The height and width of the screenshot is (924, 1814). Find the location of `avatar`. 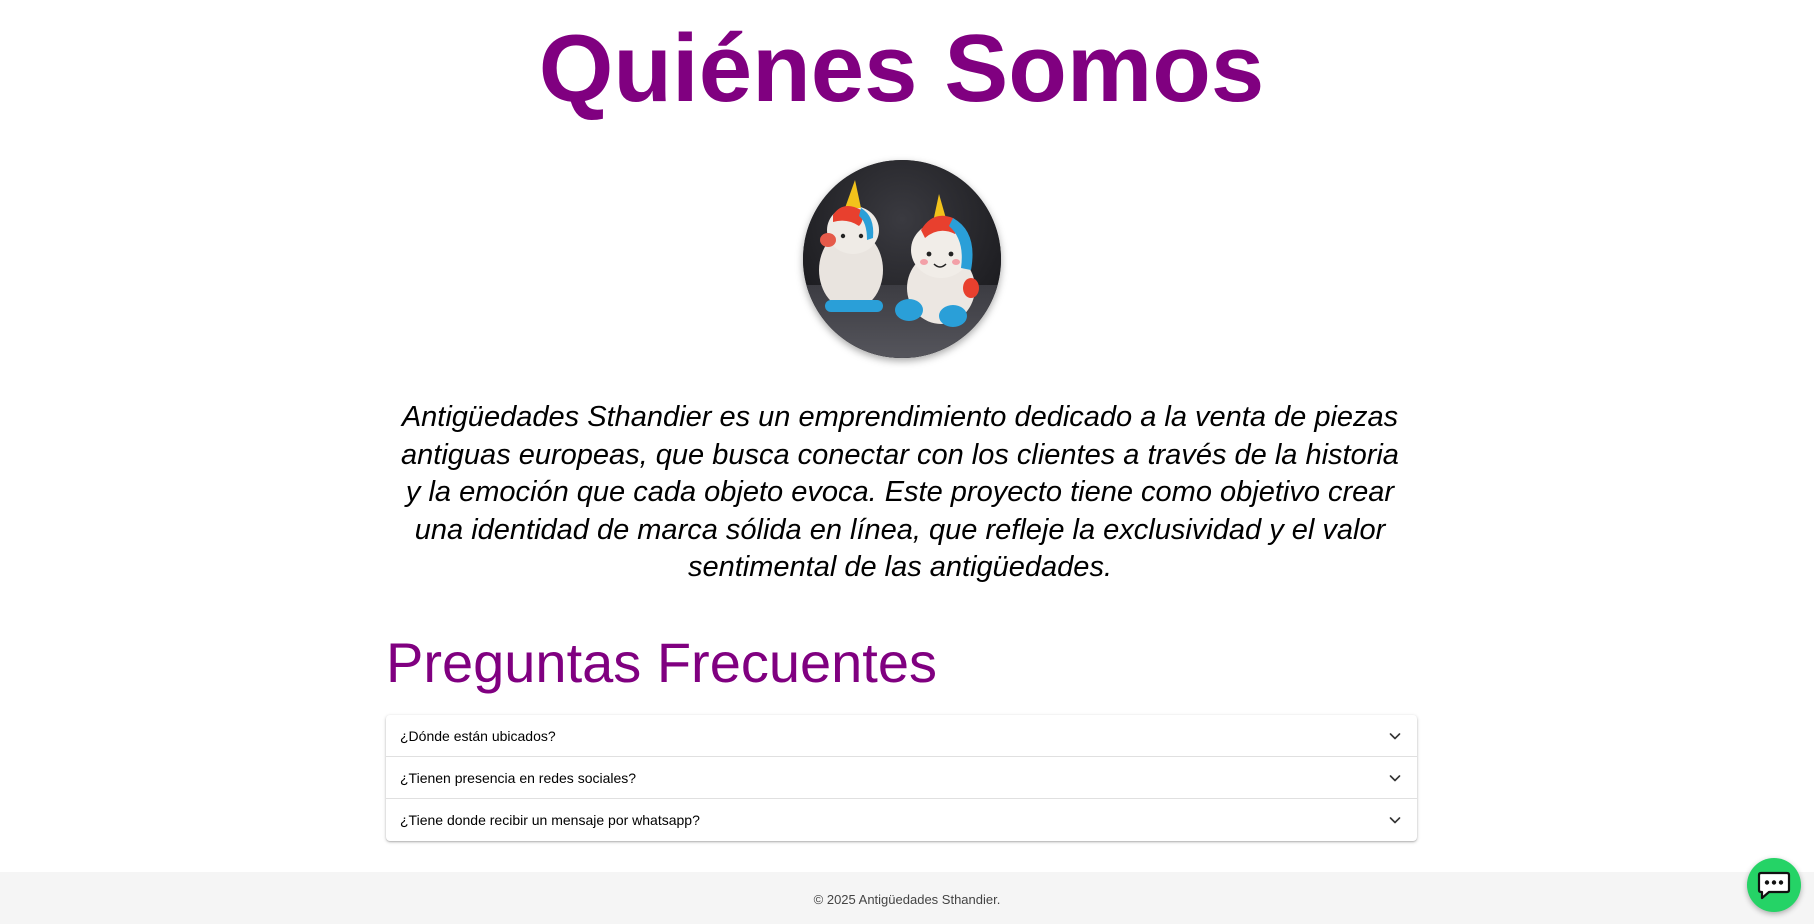

avatar is located at coordinates (902, 259).